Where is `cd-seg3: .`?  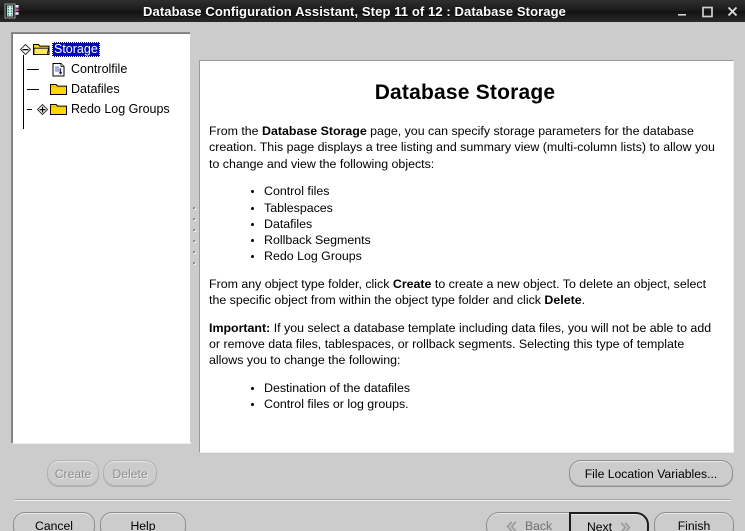
cd-seg3: . is located at coordinates (583, 300).